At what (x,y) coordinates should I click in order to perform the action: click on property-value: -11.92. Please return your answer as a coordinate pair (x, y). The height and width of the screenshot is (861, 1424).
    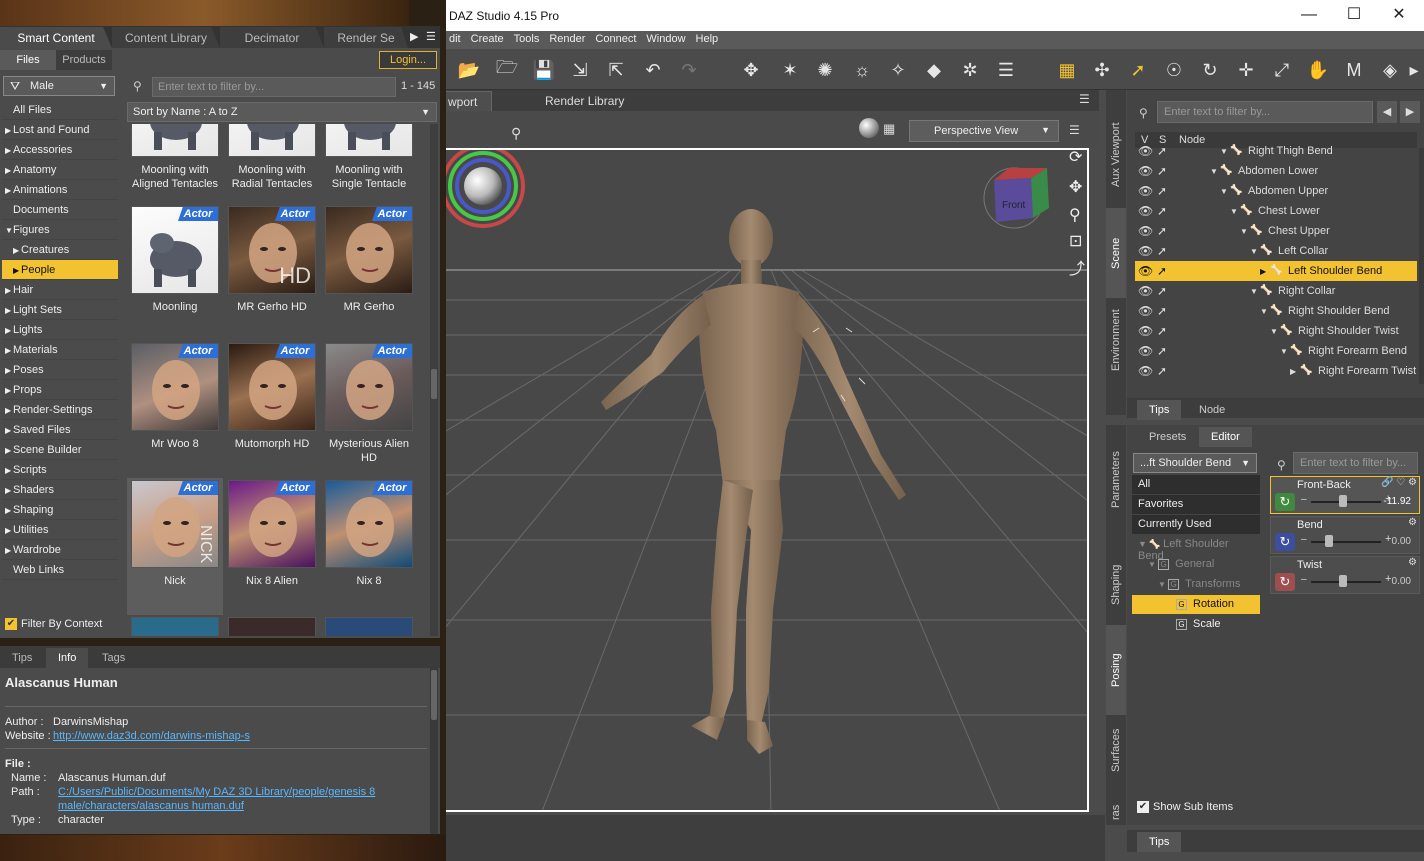
    Looking at the image, I should click on (1397, 501).